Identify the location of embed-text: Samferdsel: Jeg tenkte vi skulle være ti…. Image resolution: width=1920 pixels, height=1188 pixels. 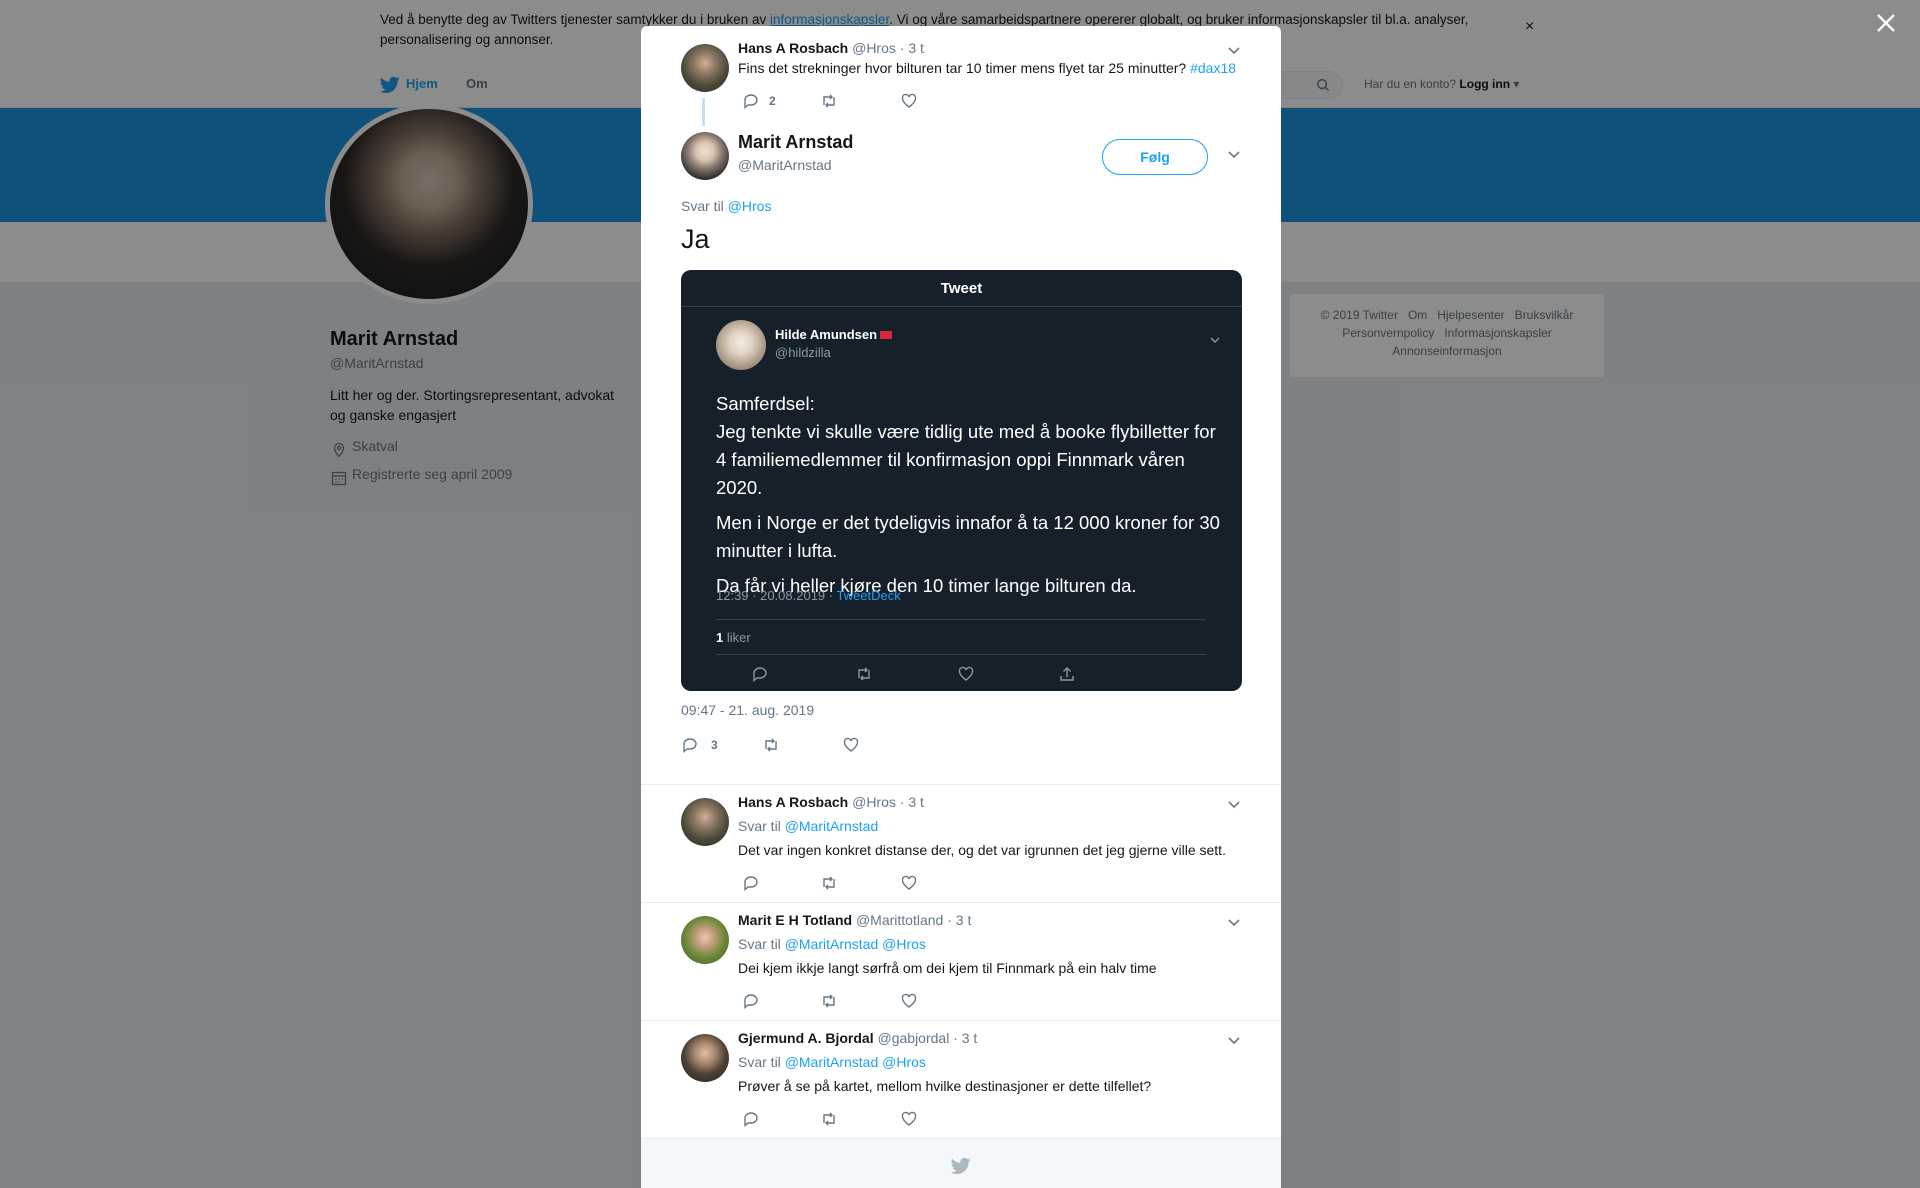
(968, 494).